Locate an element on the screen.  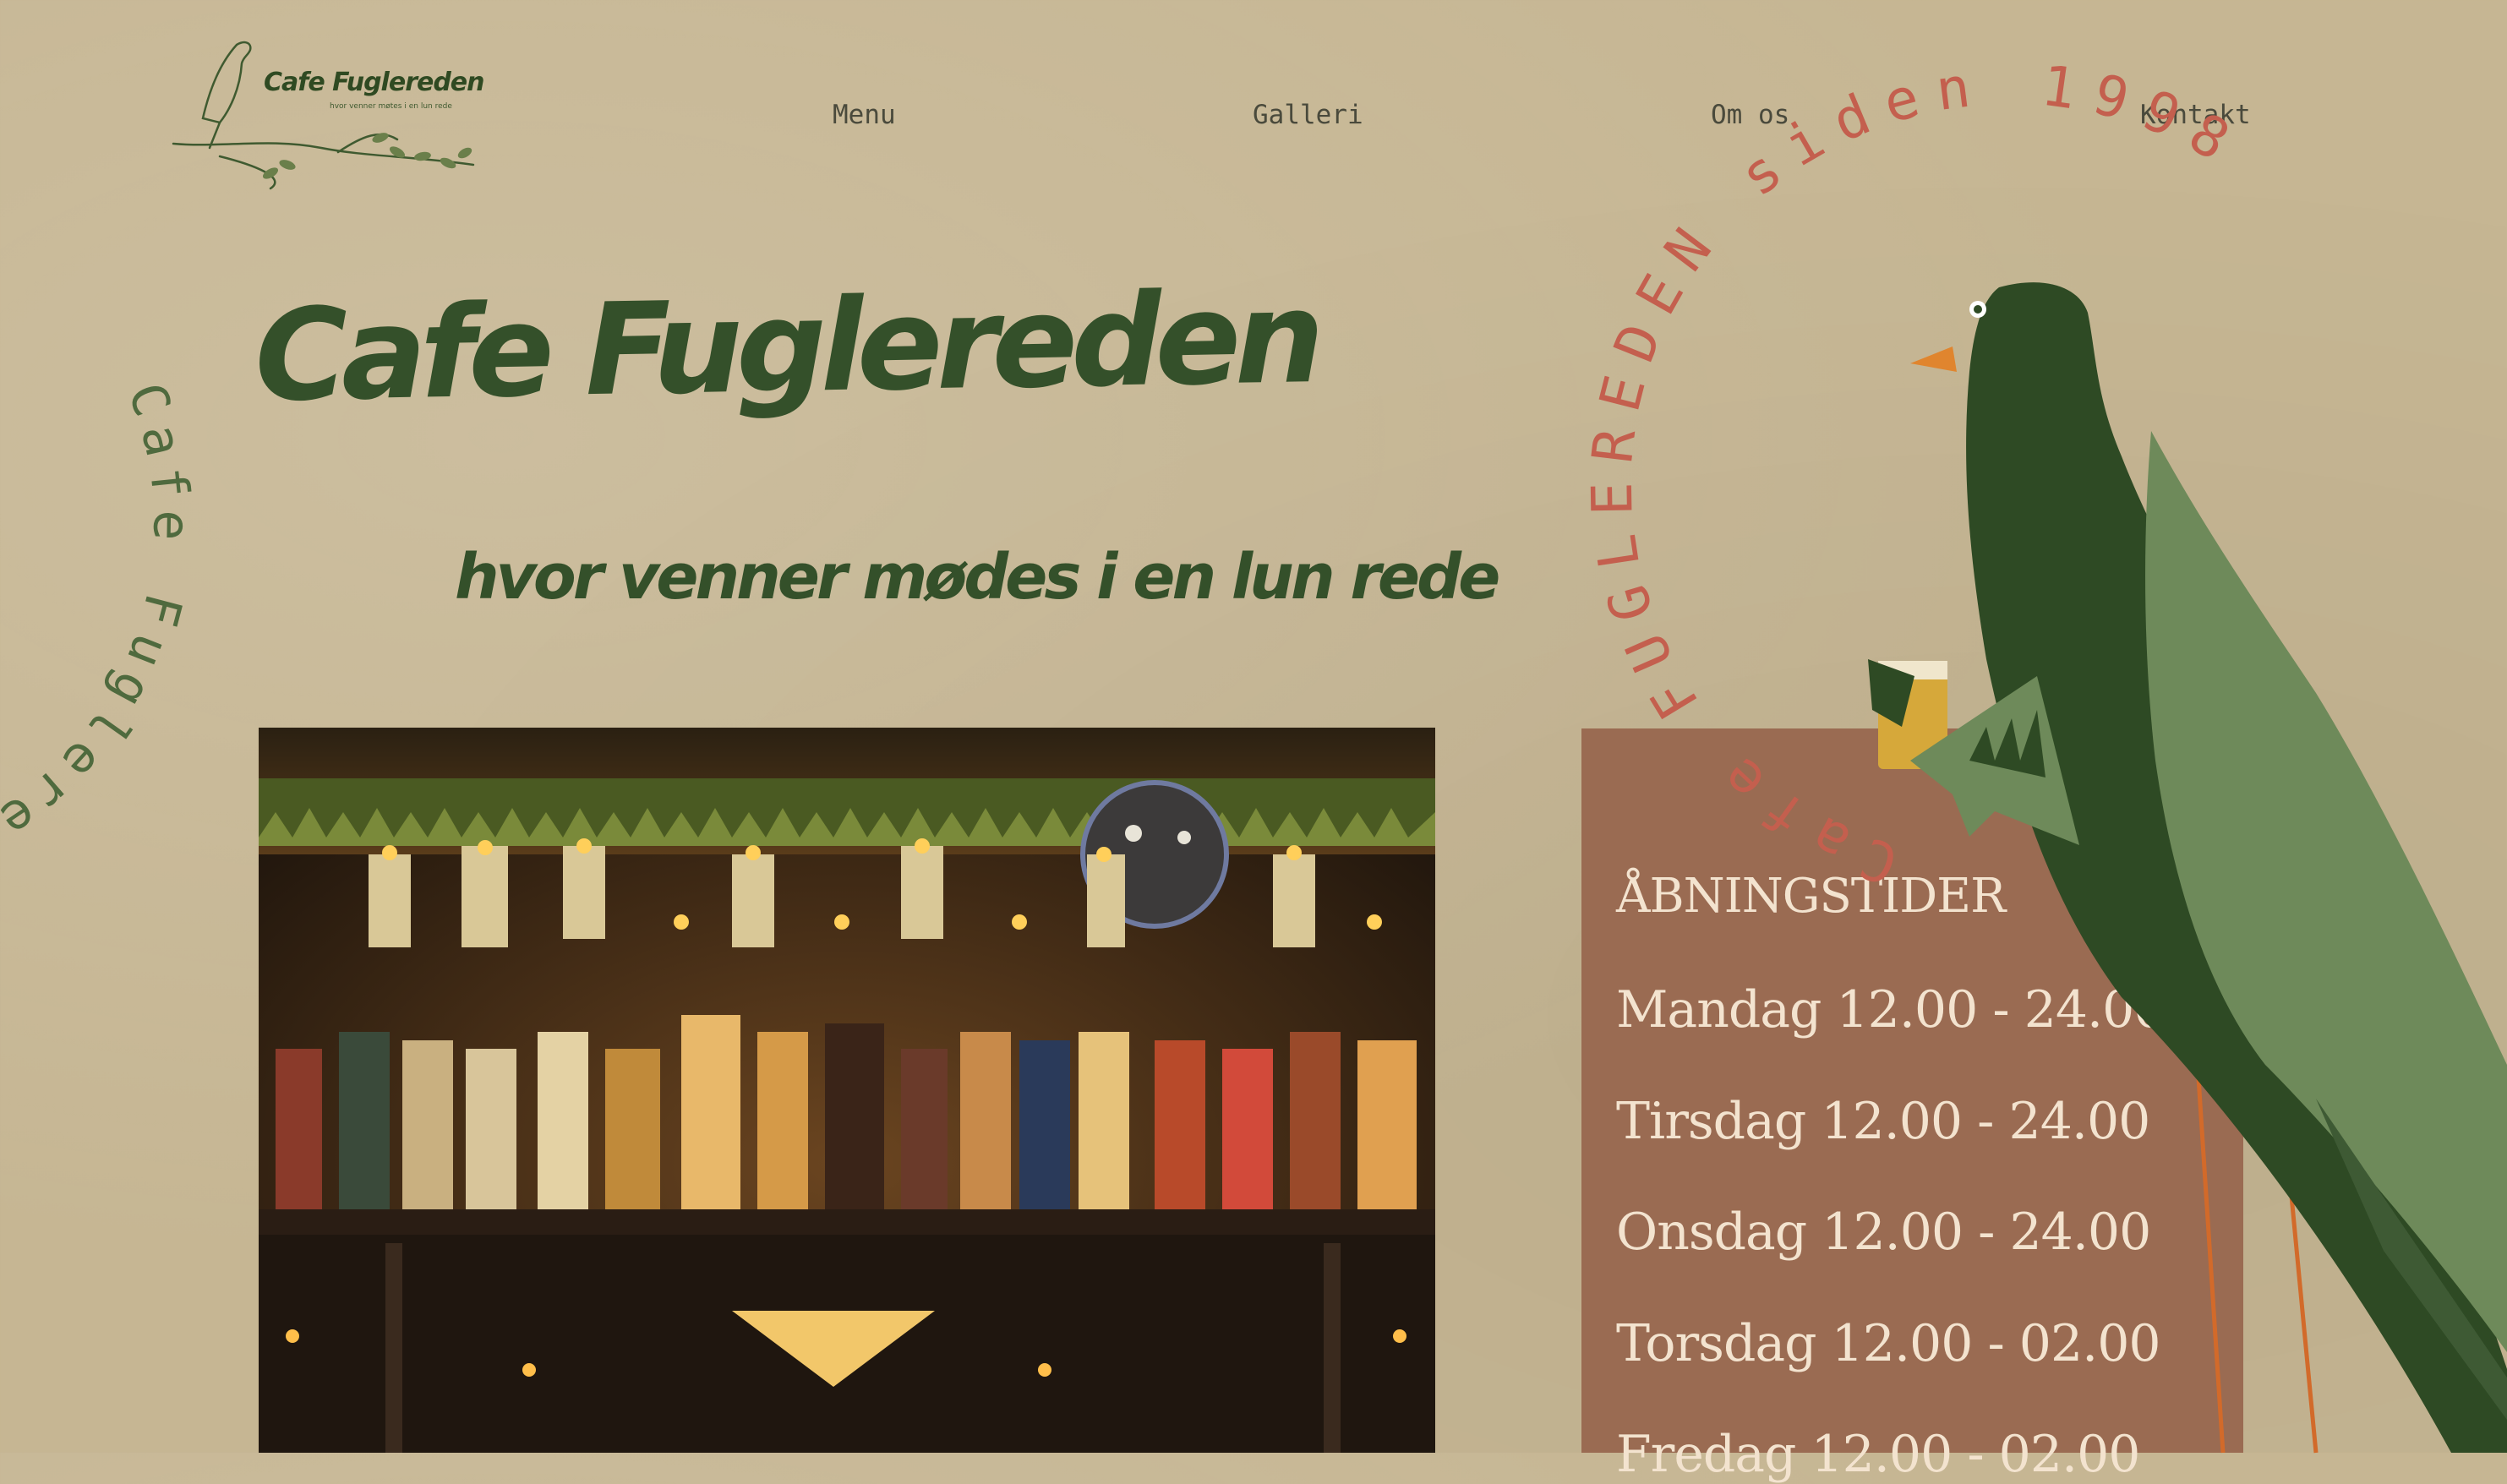
logo-tagline: hvor venner møtes i en lun rede is located at coordinates (391, 107).